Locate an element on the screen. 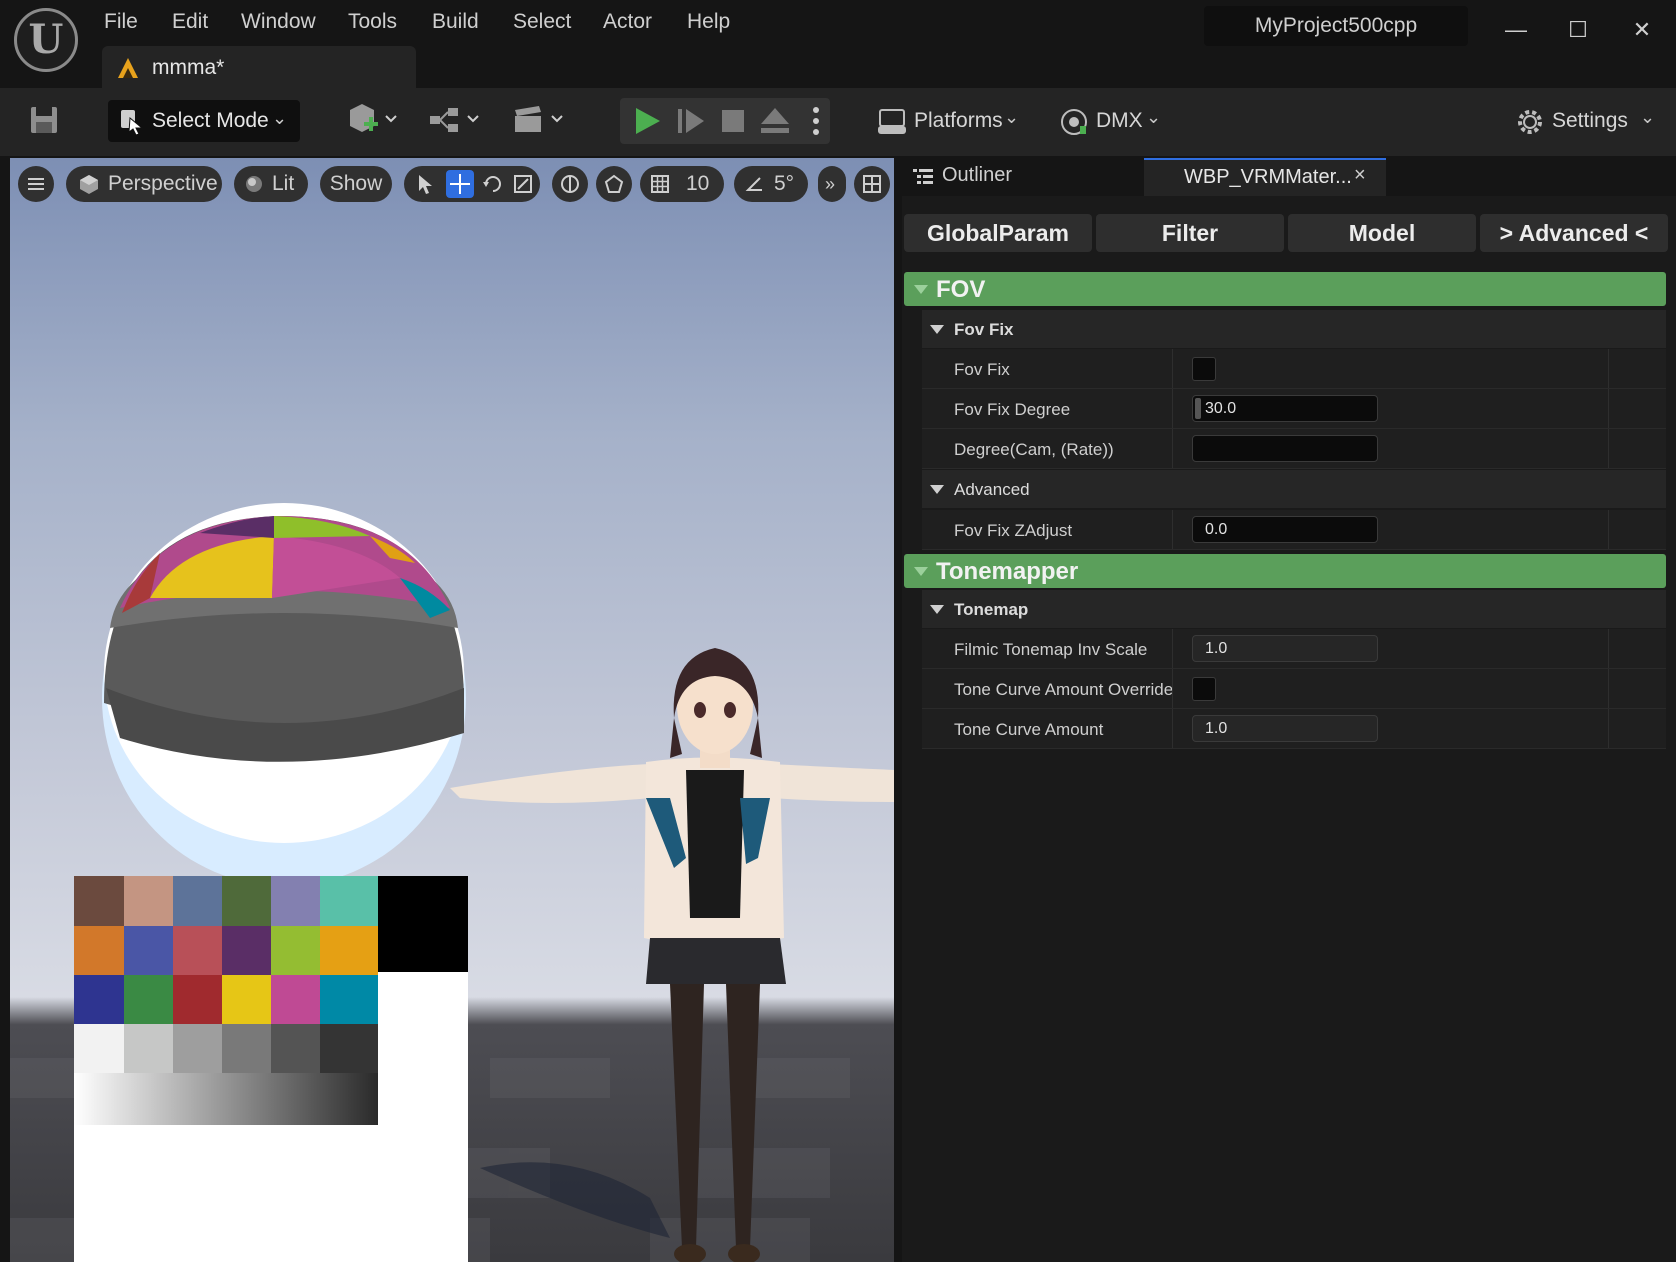  filmic-tonemap-inv-scale-input: 1.0 is located at coordinates (1285, 648).